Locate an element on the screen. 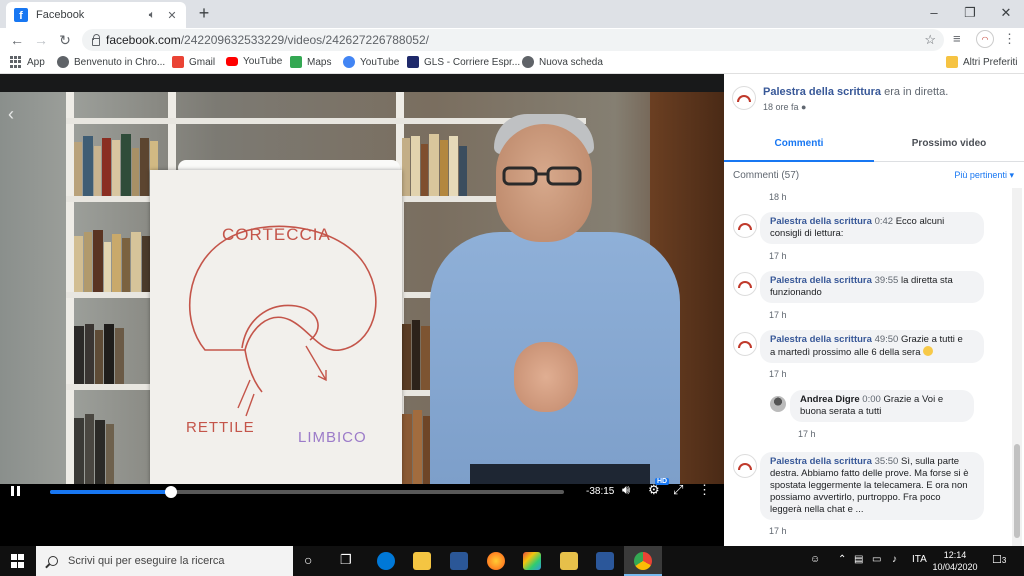 The width and height of the screenshot is (1024, 576). back-chevron-icon: ‹ is located at coordinates (11, 114).